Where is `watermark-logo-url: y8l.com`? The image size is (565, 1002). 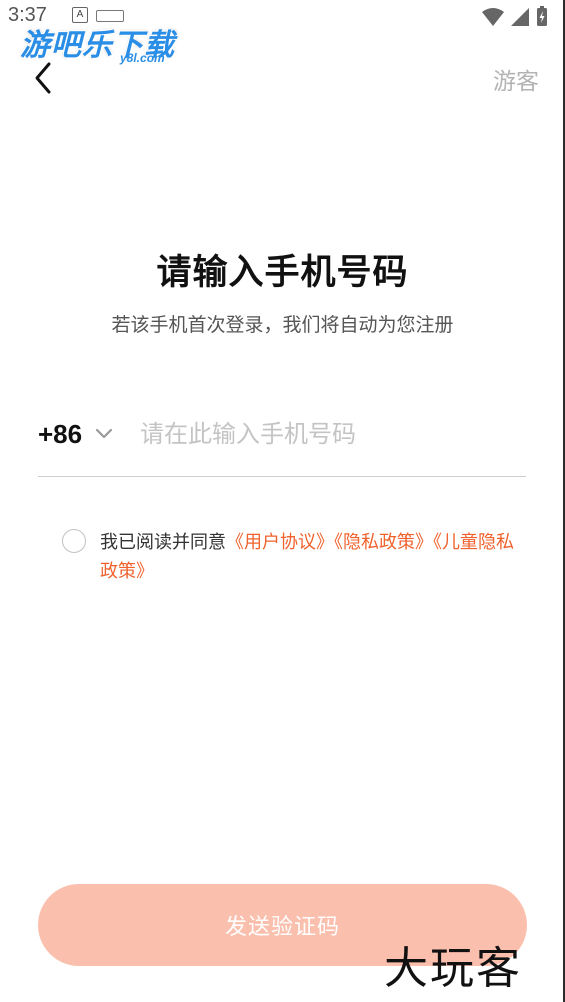 watermark-logo-url: y8l.com is located at coordinates (142, 58).